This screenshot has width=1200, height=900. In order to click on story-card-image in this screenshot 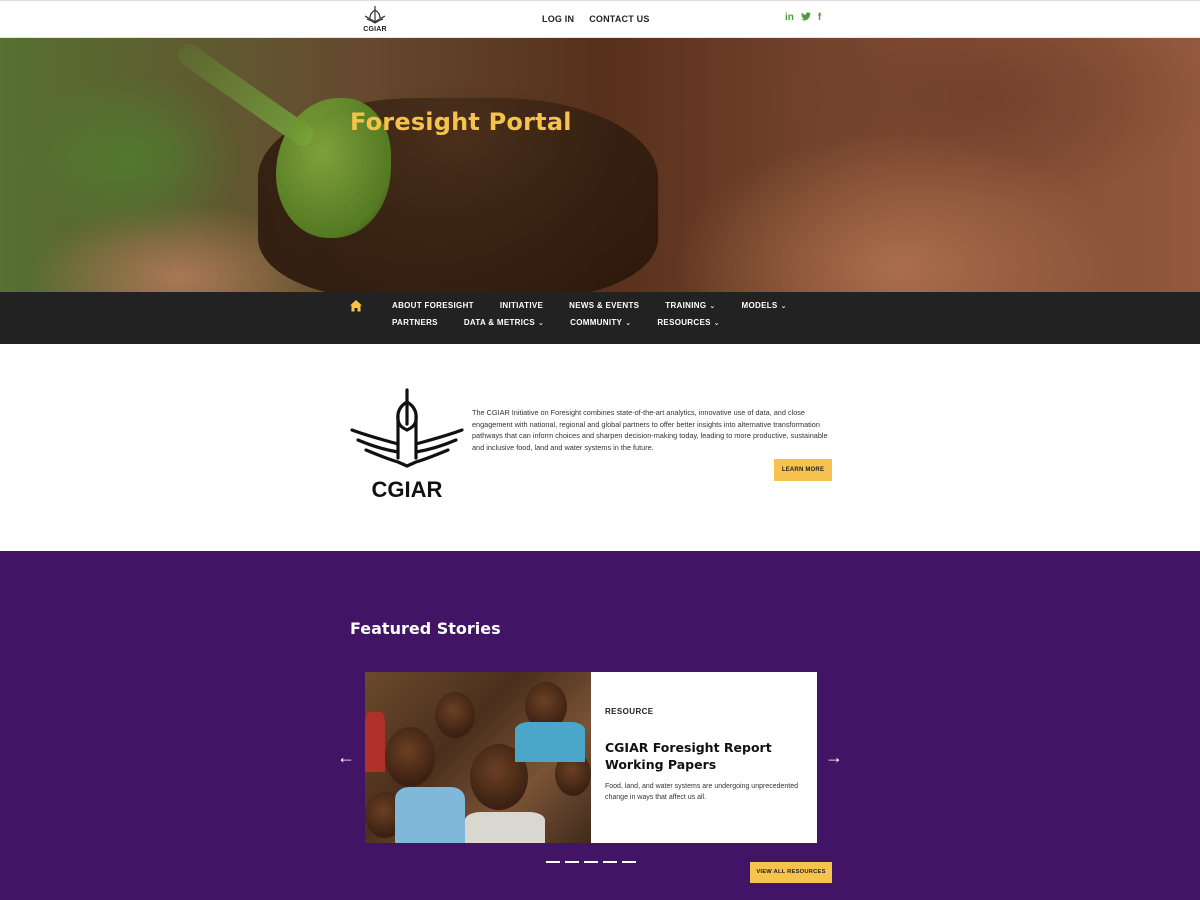, I will do `click(478, 757)`.